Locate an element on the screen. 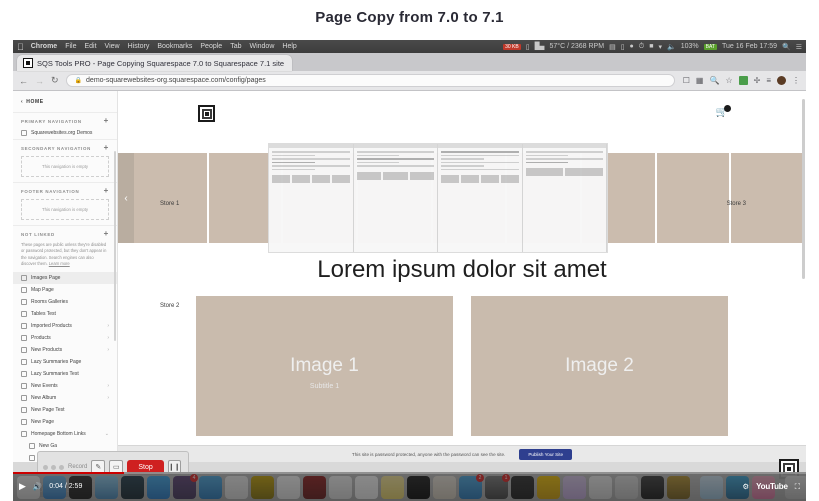 The height and width of the screenshot is (501, 819). overflow-menu-icon: ⋮ is located at coordinates (796, 80).